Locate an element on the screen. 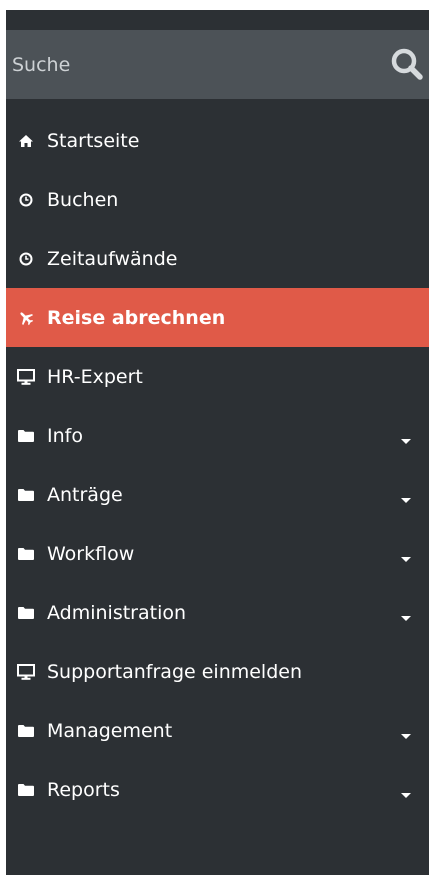  sidebar-item-startseite: Startseite is located at coordinates (217, 140).